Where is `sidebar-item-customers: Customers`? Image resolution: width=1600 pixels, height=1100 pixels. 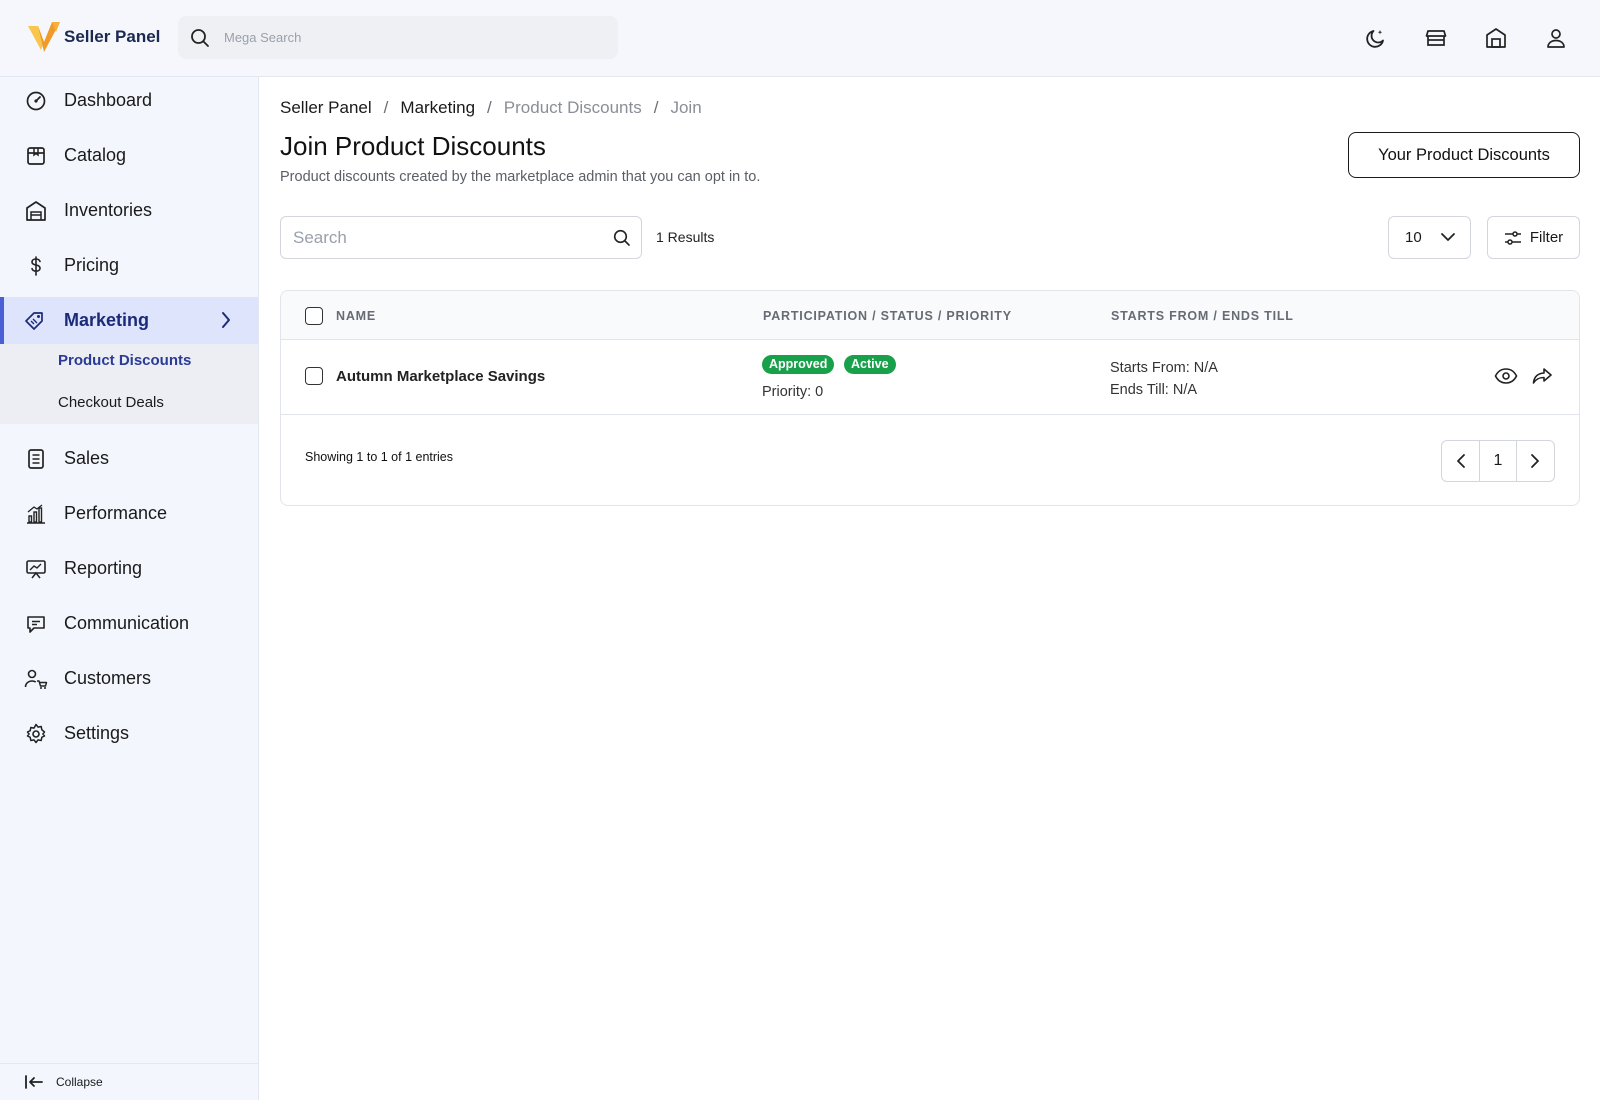 sidebar-item-customers: Customers is located at coordinates (129, 678).